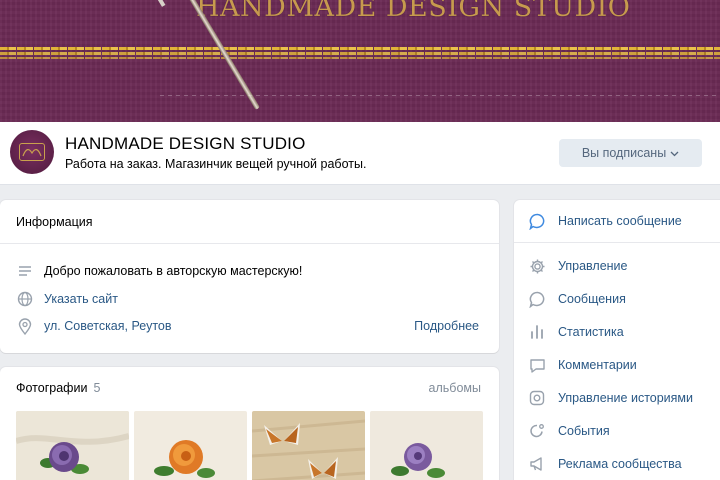  What do you see at coordinates (597, 365) in the screenshot?
I see `menu-item-label: Комментарии` at bounding box center [597, 365].